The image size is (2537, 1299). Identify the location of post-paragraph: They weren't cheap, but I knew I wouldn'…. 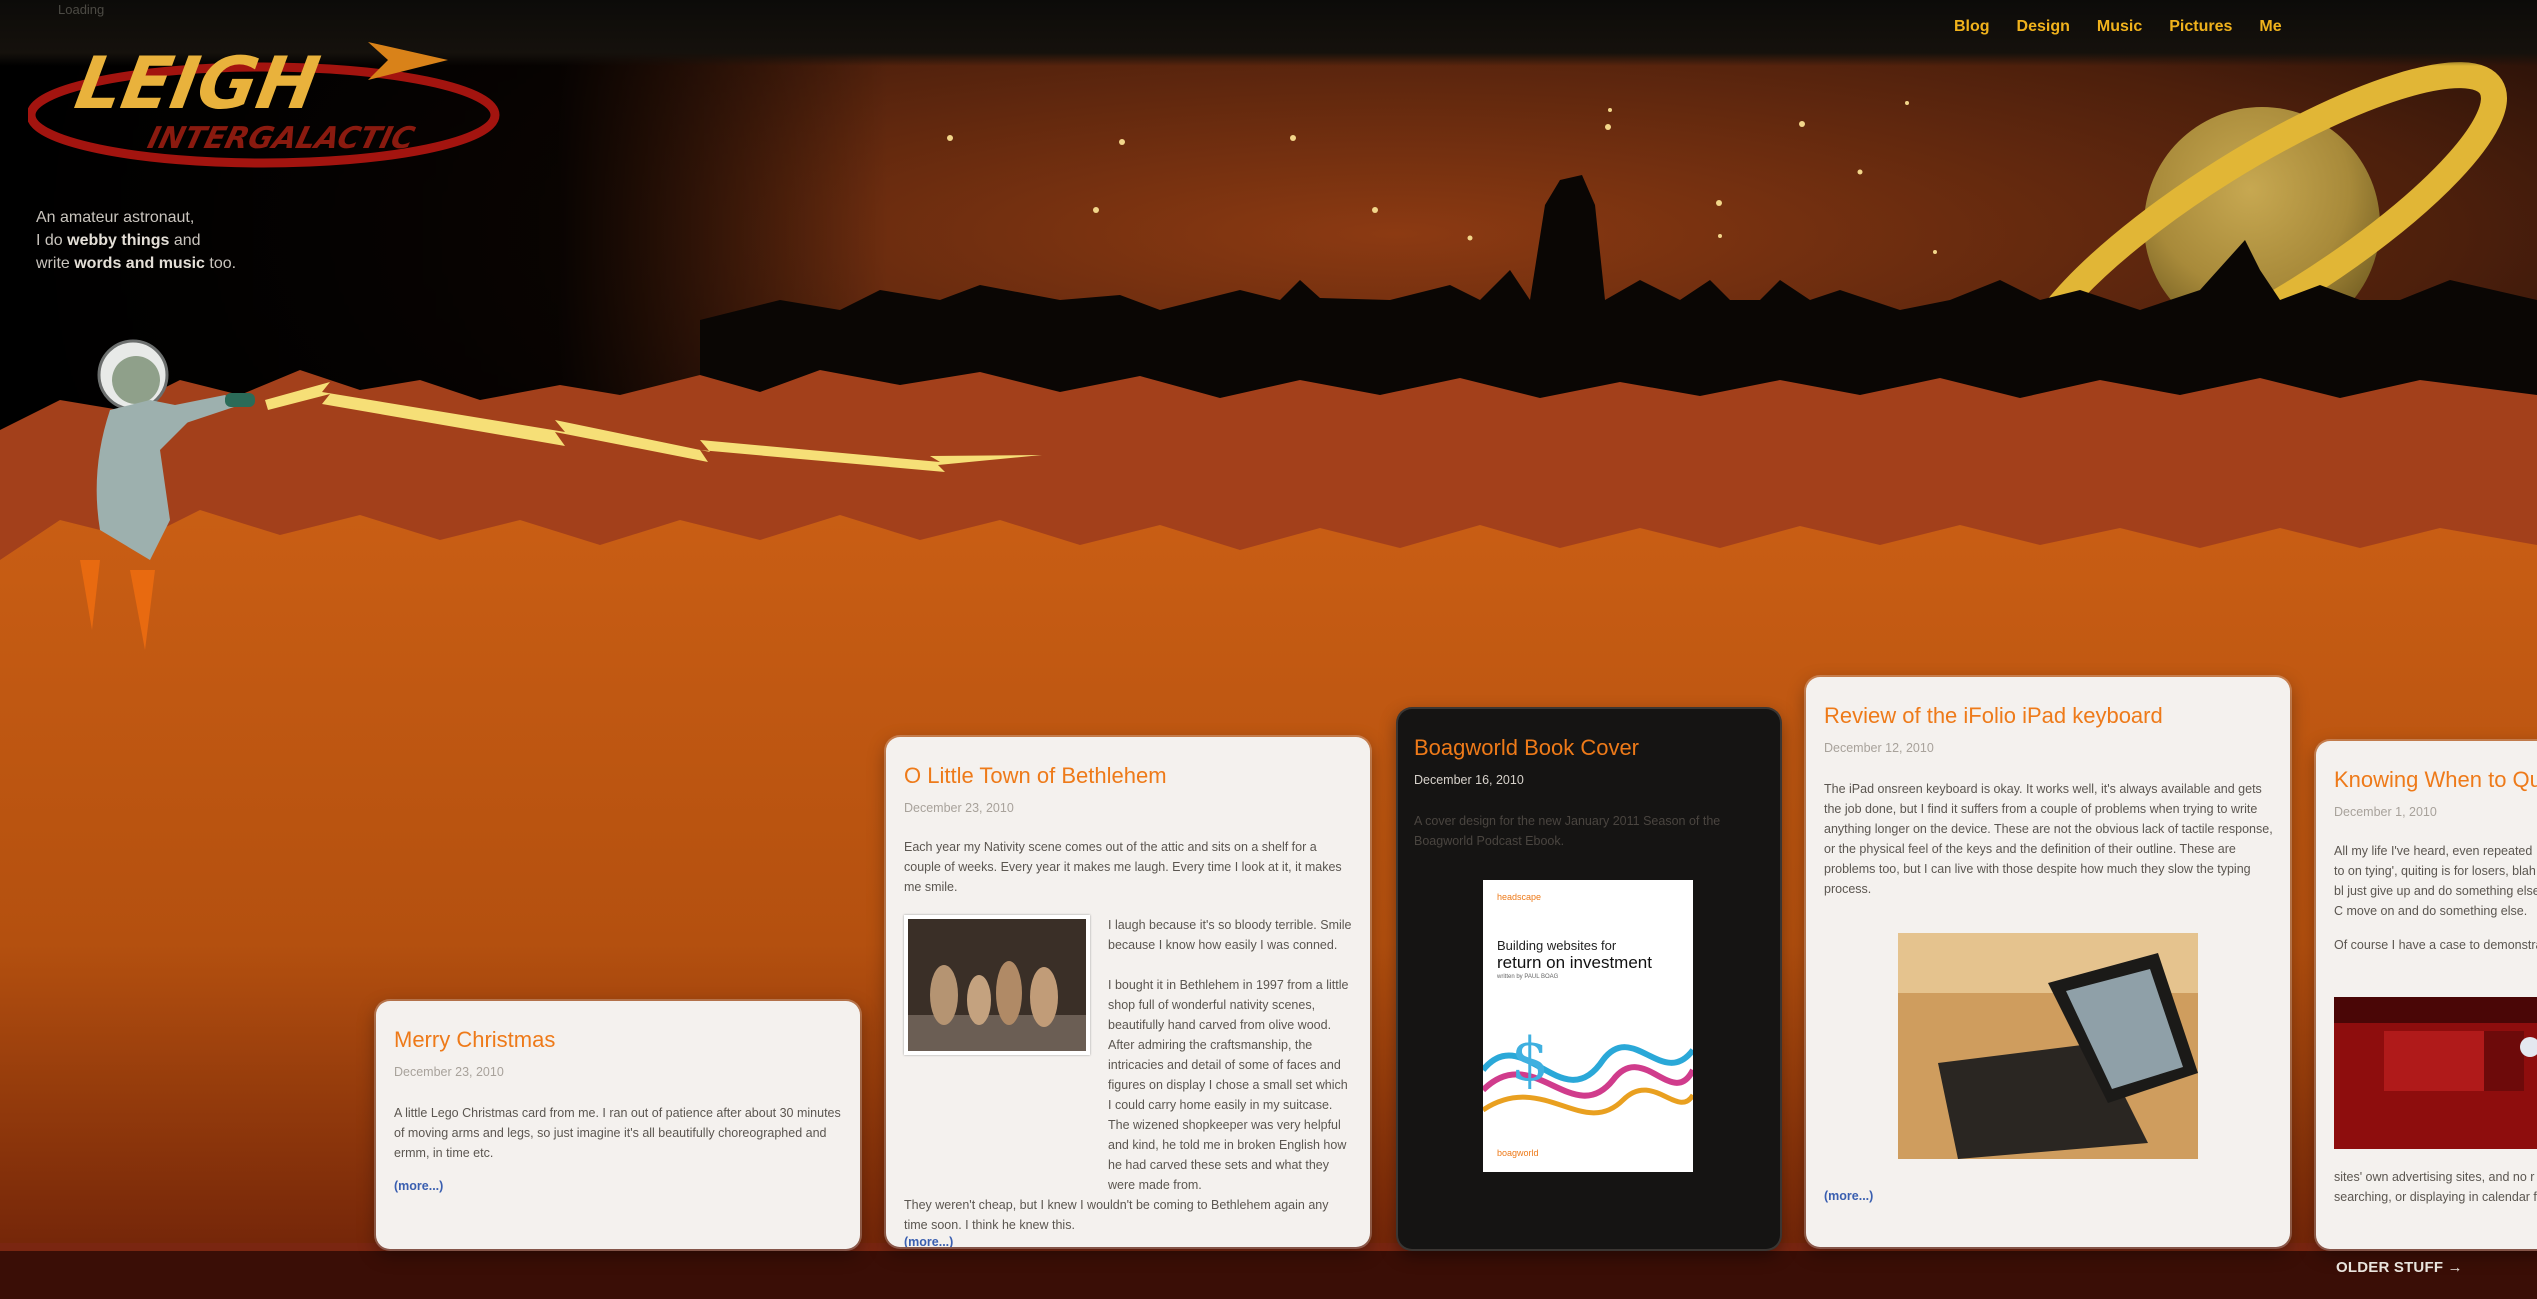
(1116, 1215).